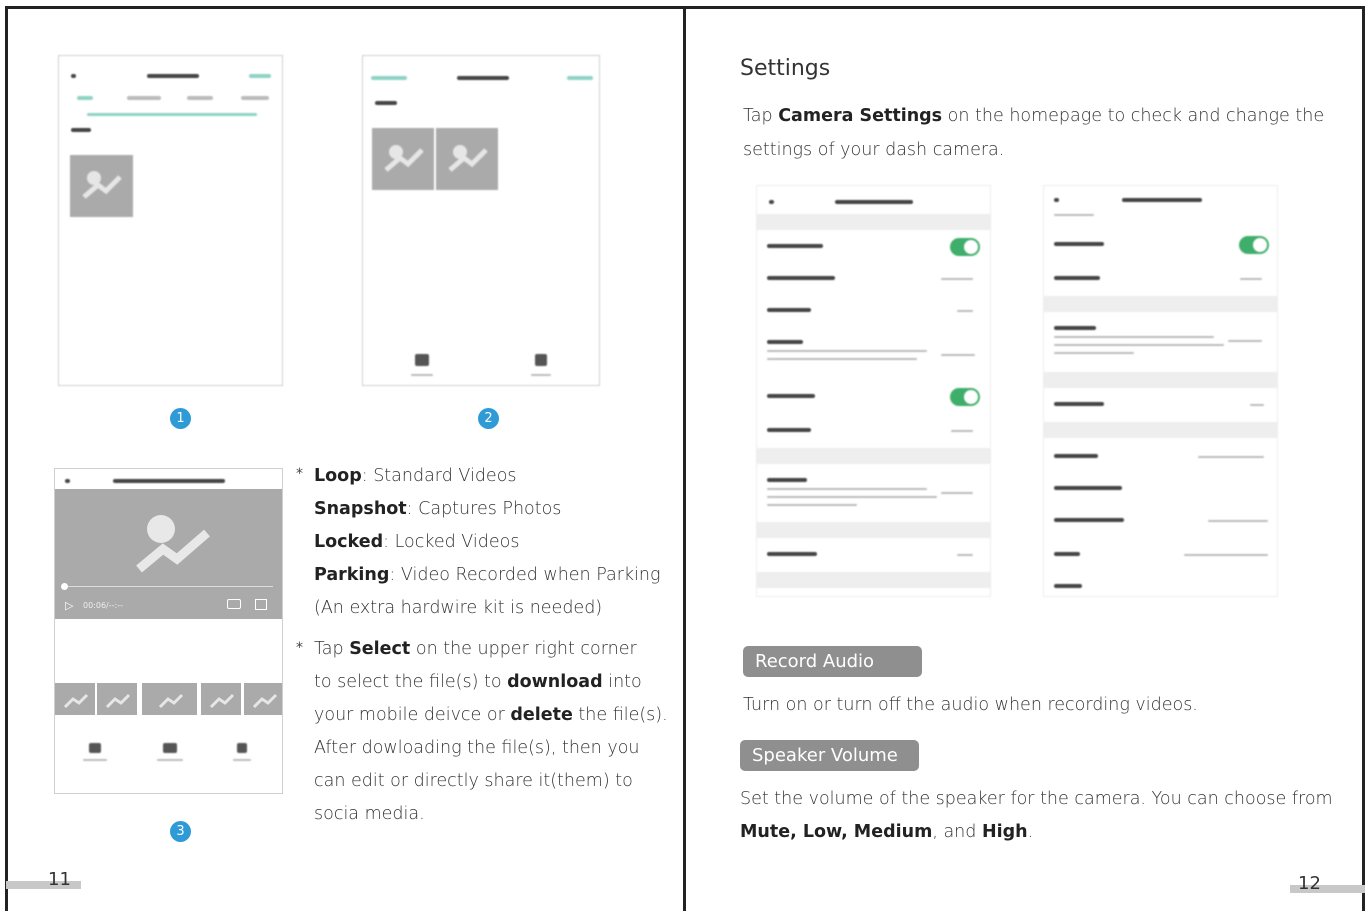  I want to click on select-line-1: Tap Select on the upper right corner, so click(475, 649).